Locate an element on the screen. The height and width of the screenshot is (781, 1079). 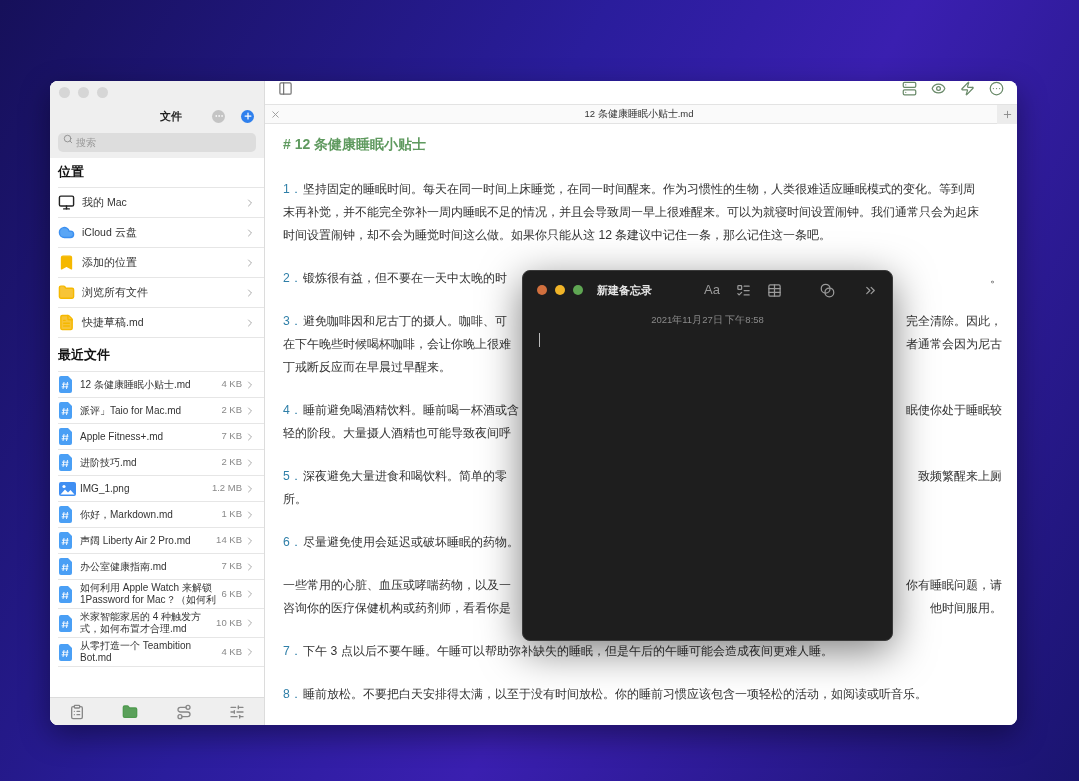
format-button: Aa is located at coordinates (712, 290).